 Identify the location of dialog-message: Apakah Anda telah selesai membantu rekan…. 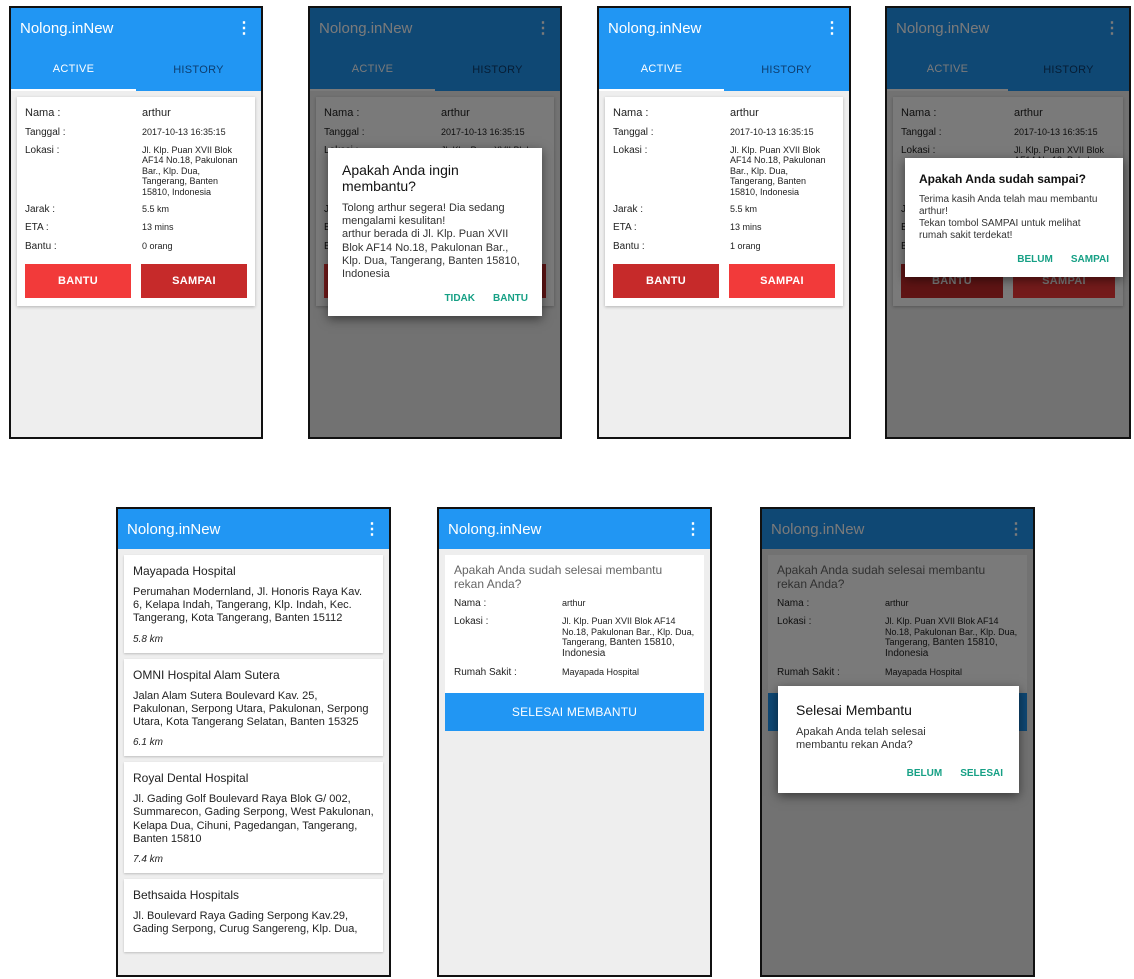
(861, 739).